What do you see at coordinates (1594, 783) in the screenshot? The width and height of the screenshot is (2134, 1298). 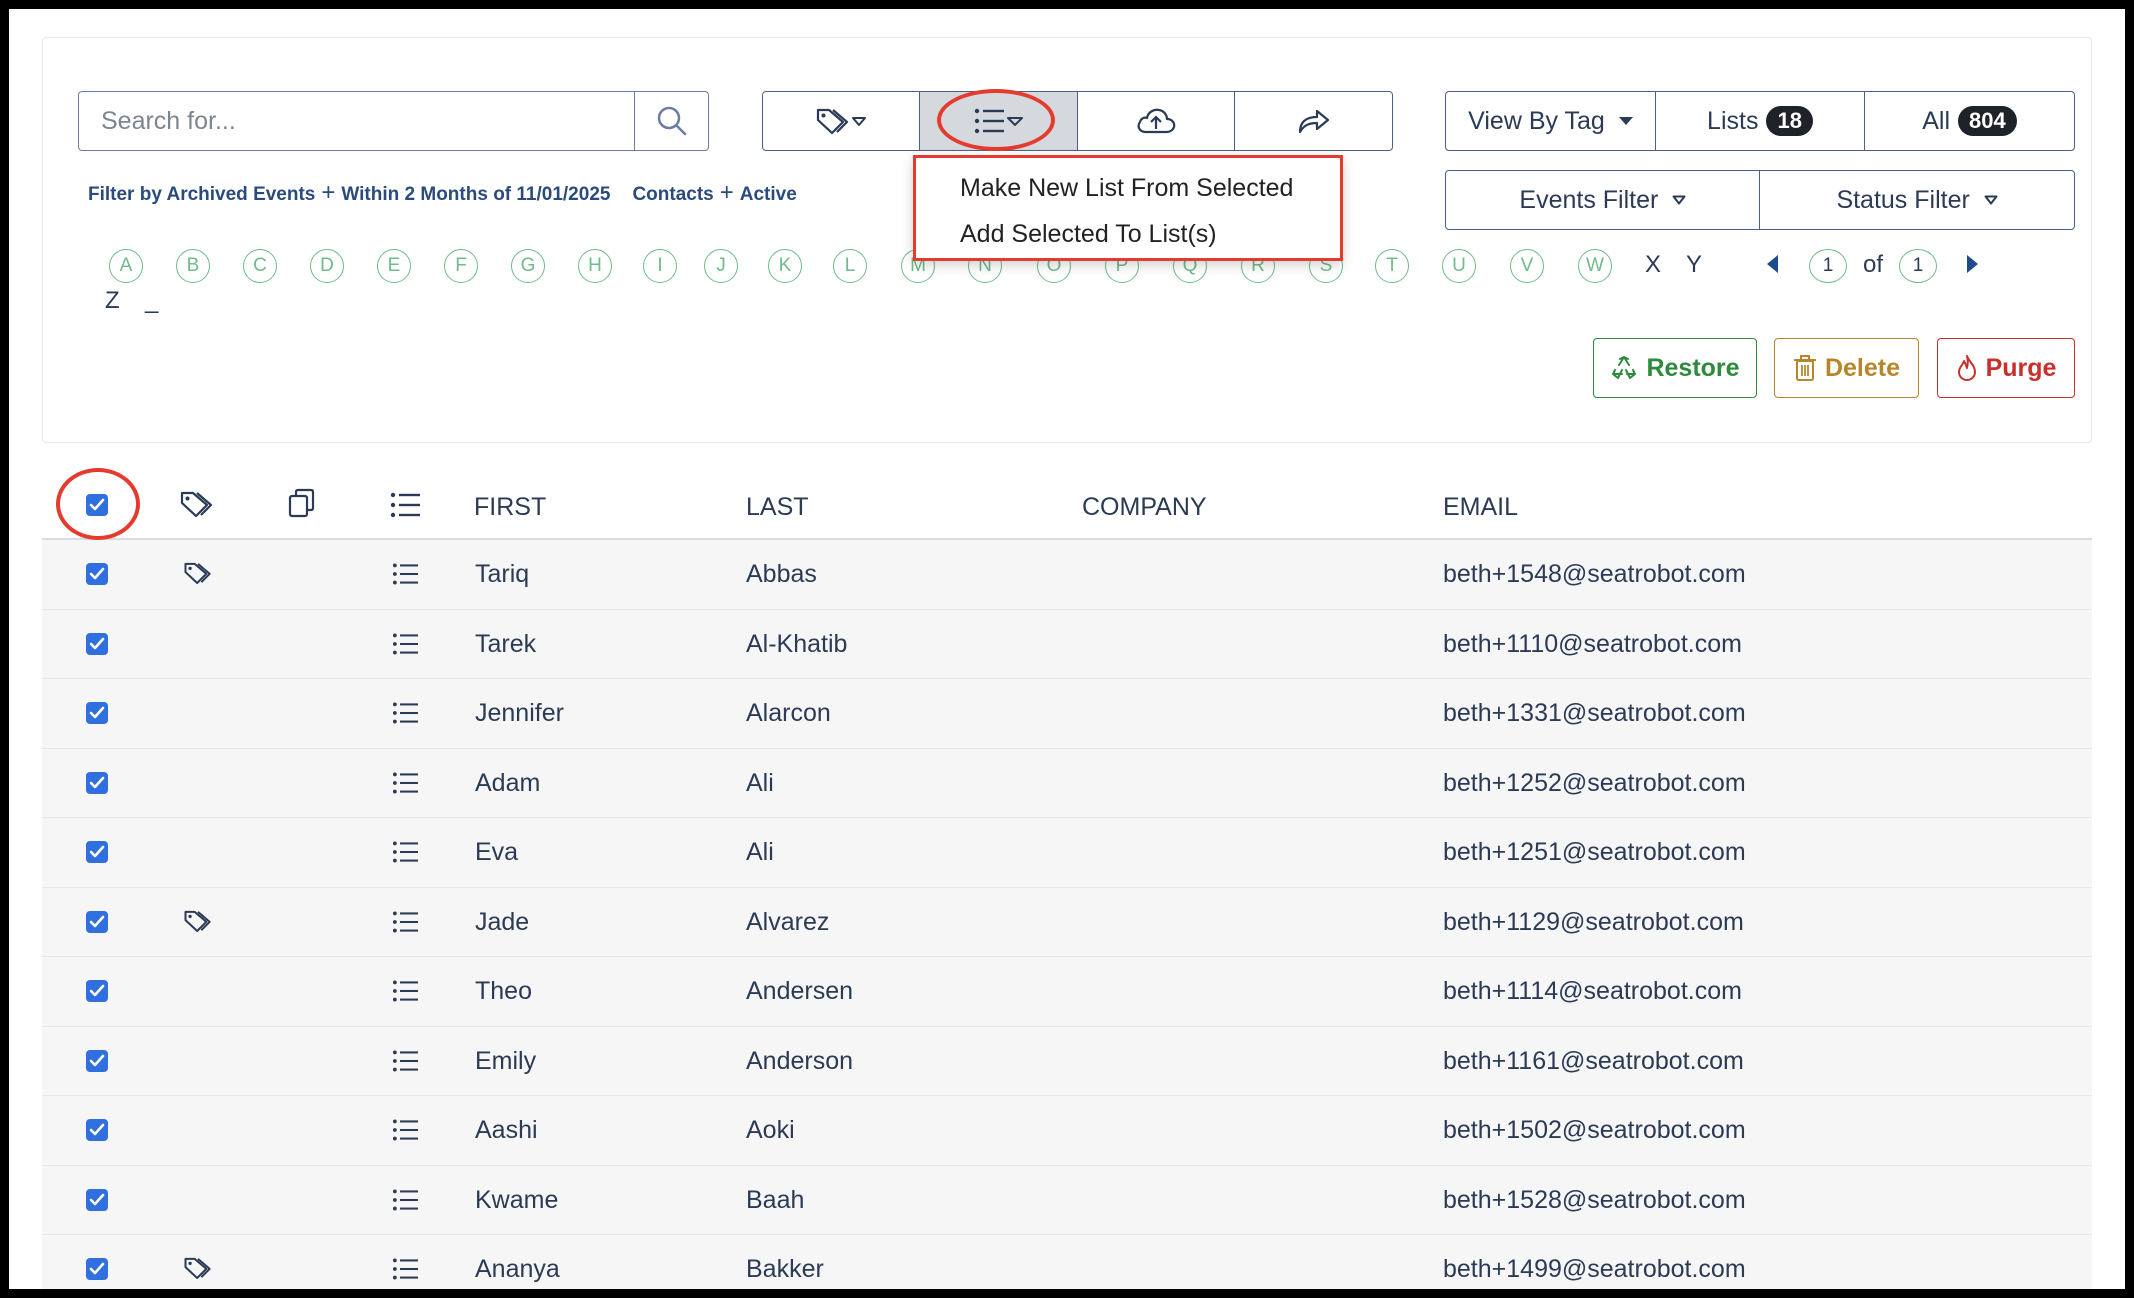 I see `cell-email: beth+1252@seatrobot.com` at bounding box center [1594, 783].